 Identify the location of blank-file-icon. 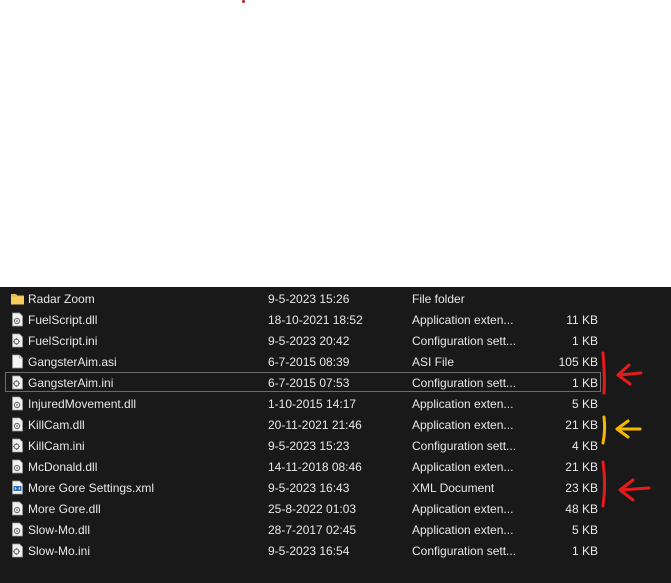
(17, 361).